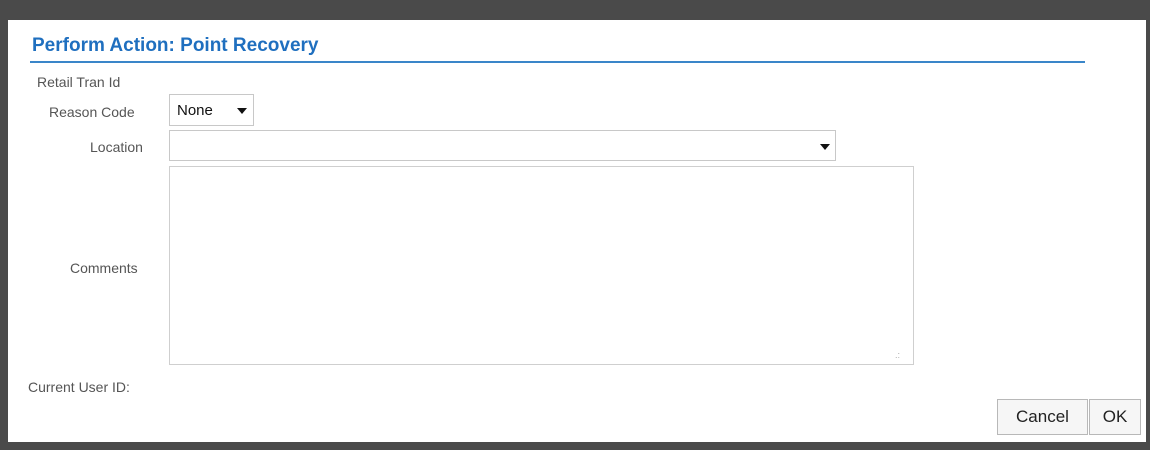  I want to click on location-label: Location, so click(116, 147).